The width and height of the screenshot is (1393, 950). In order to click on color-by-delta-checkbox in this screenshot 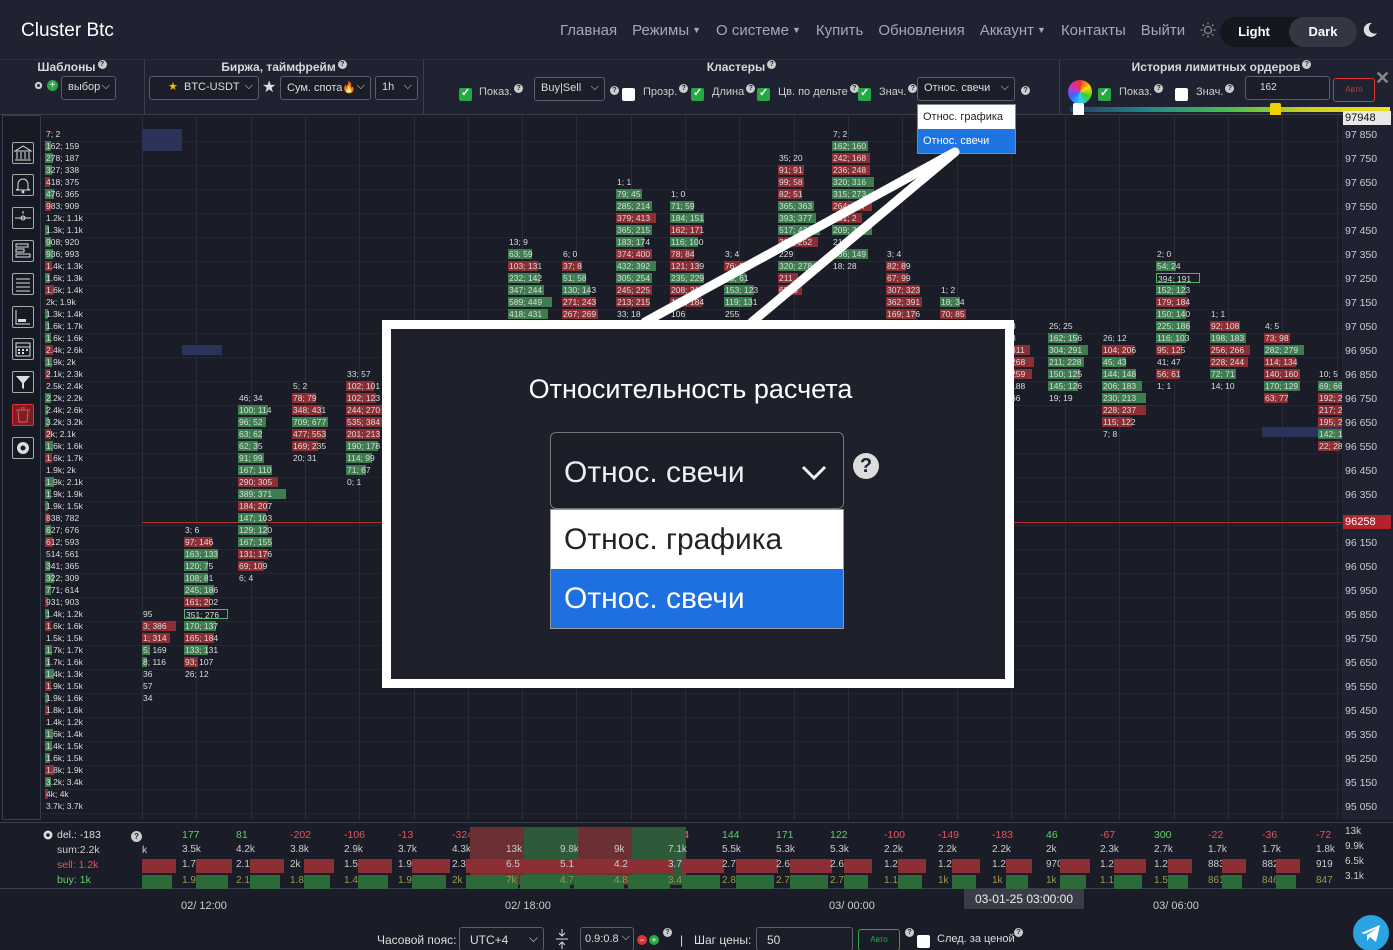, I will do `click(763, 93)`.